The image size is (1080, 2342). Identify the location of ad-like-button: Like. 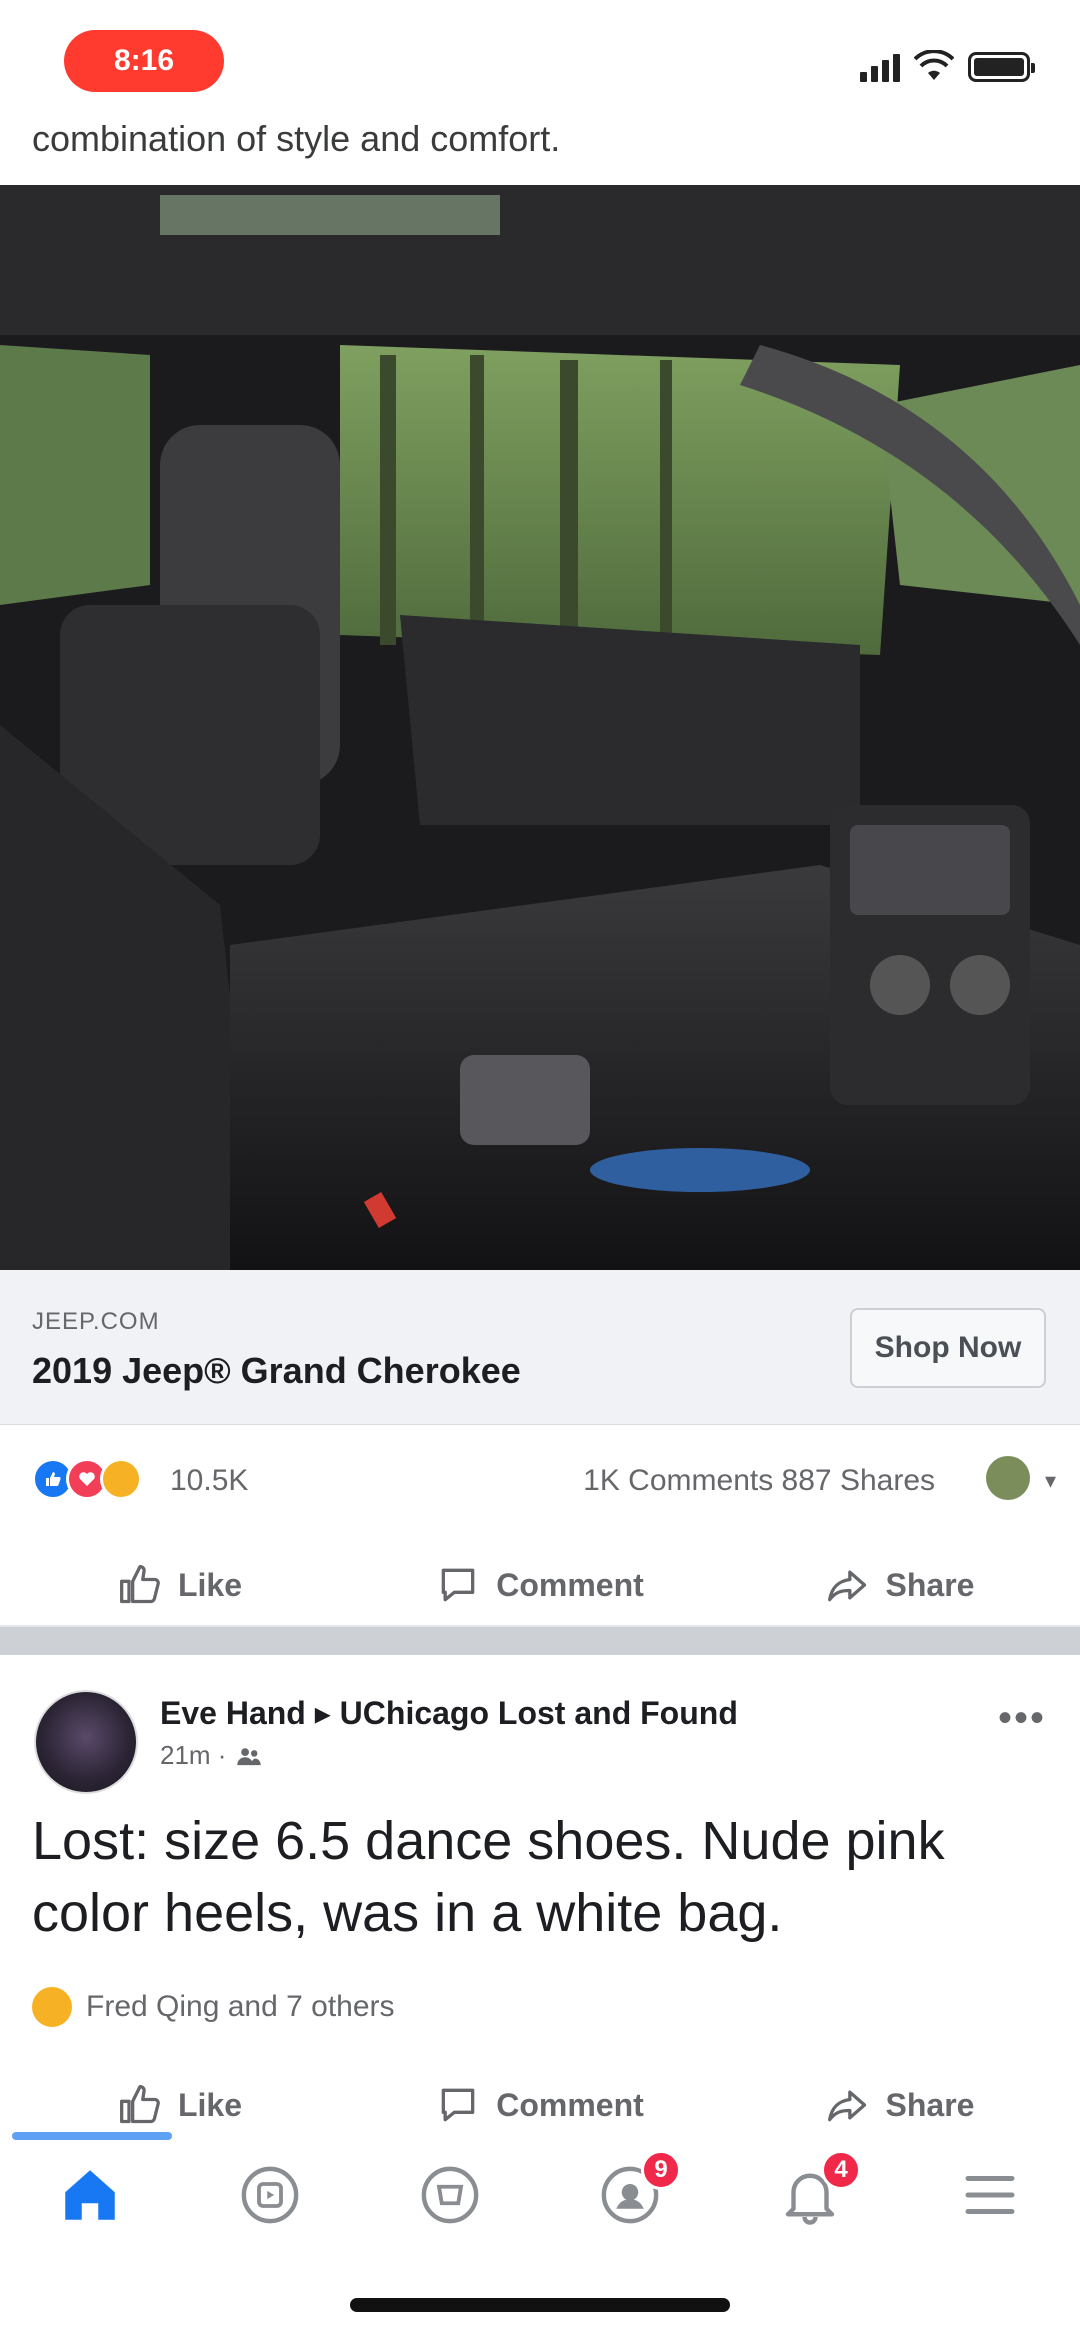
(180, 1585).